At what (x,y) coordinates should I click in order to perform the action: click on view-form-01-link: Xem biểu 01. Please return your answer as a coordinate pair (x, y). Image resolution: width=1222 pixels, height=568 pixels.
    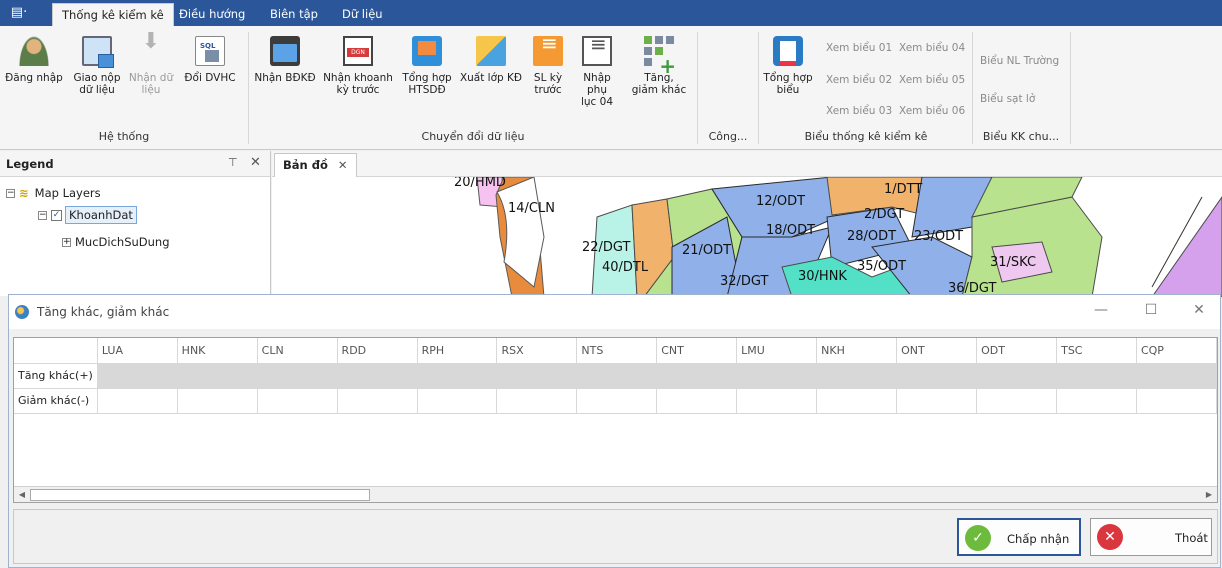
    Looking at the image, I should click on (859, 48).